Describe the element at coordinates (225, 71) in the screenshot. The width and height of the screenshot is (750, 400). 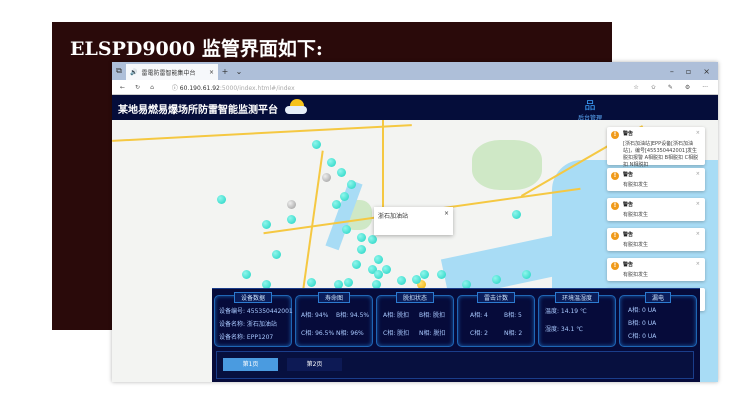
I see `new-tab-button: +` at that location.